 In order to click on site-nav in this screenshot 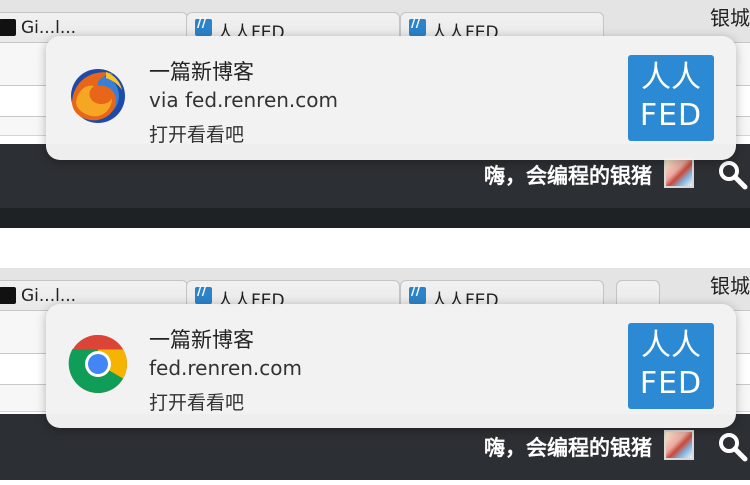, I will do `click(375, 218)`.